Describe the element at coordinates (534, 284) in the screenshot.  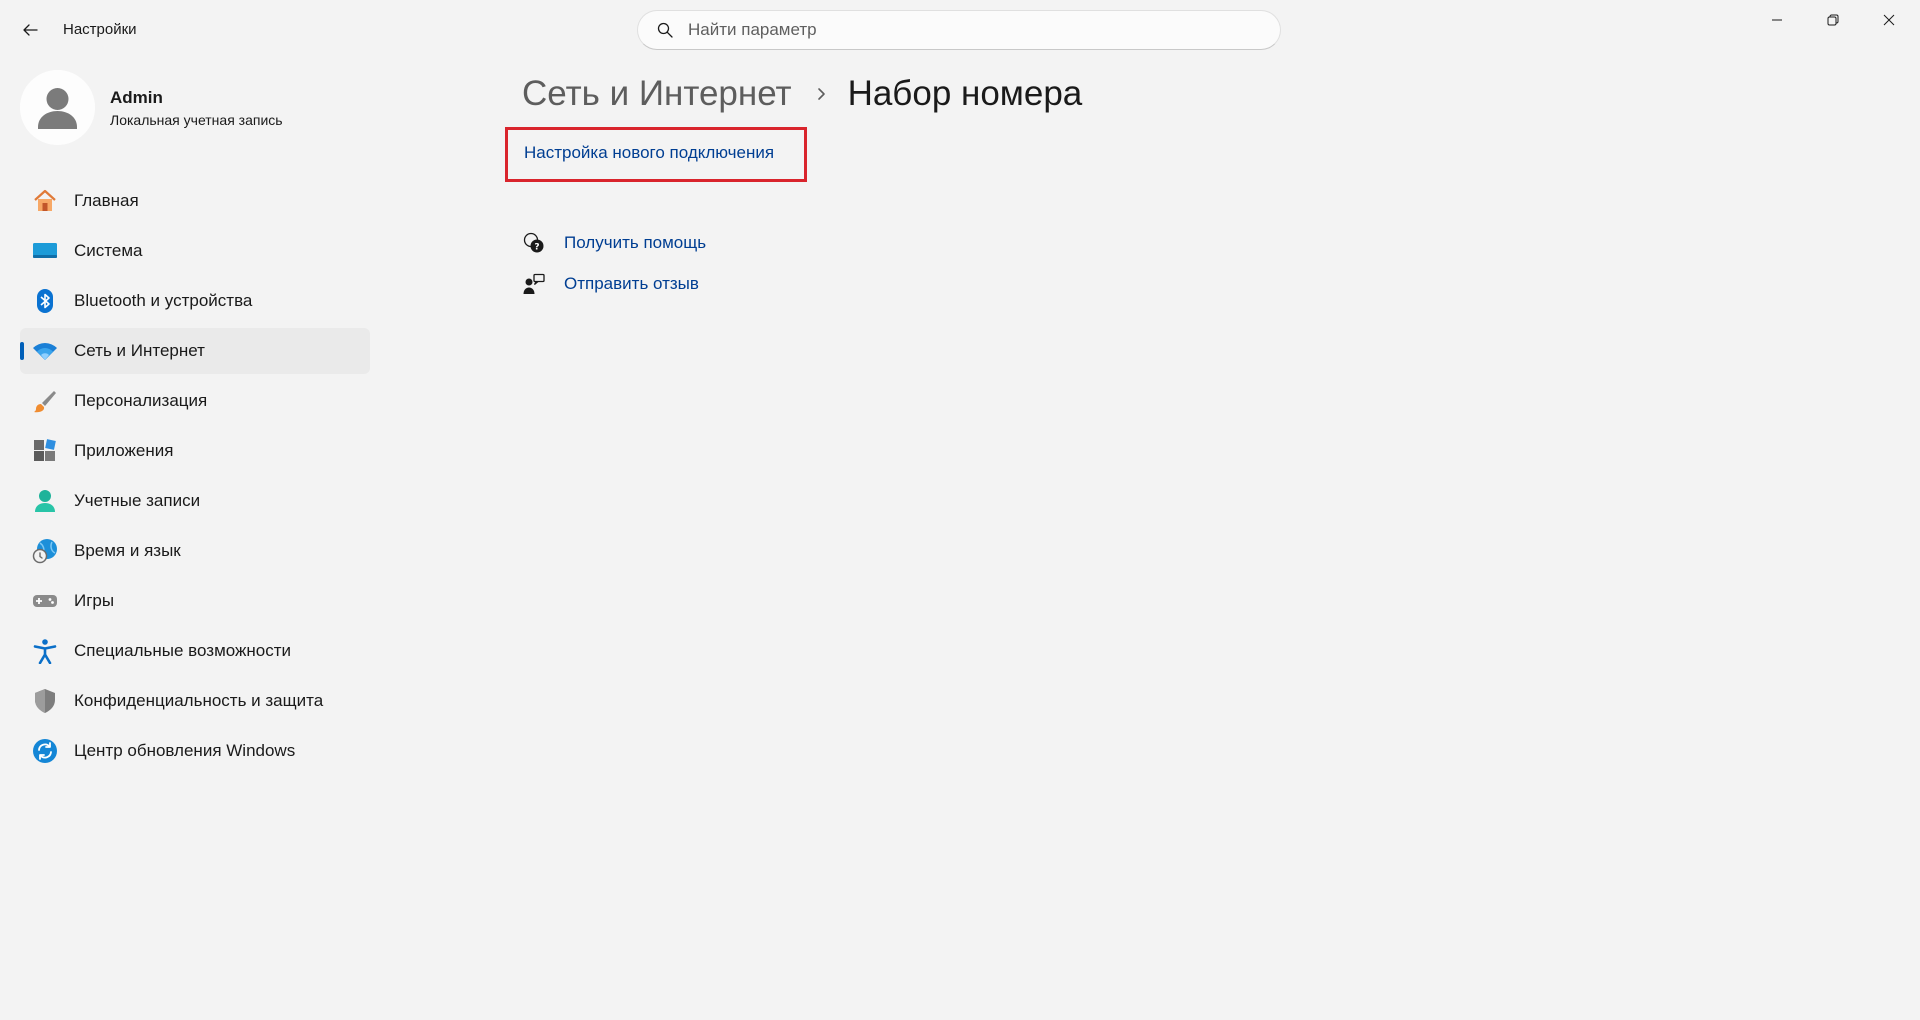
I see `feedback-icon` at that location.